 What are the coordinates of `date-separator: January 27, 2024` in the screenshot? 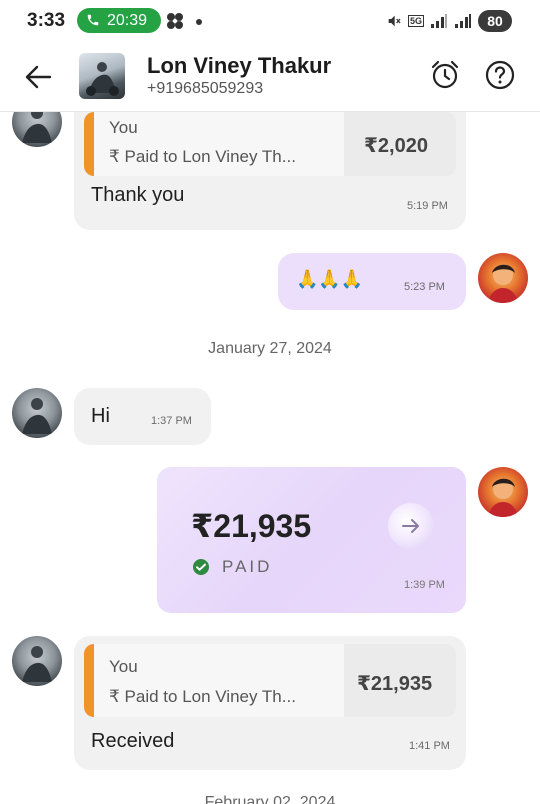 It's located at (270, 348).